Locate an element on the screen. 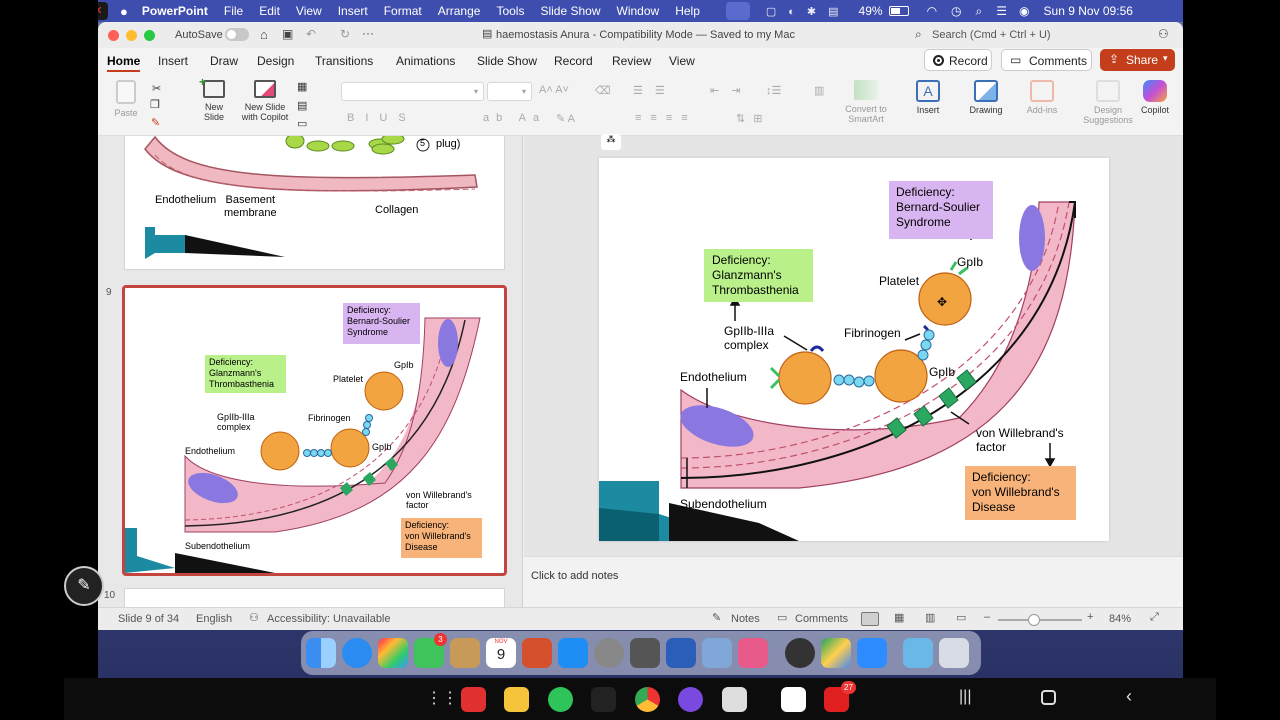  reading-view-icon: ▥ is located at coordinates (930, 617).